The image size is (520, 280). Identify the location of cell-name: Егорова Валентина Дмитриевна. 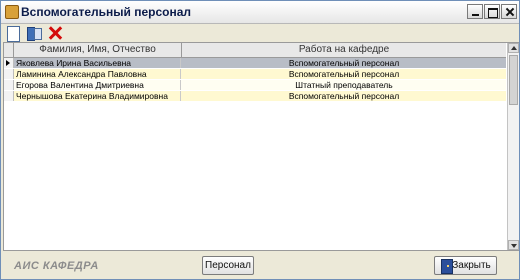
(97, 85).